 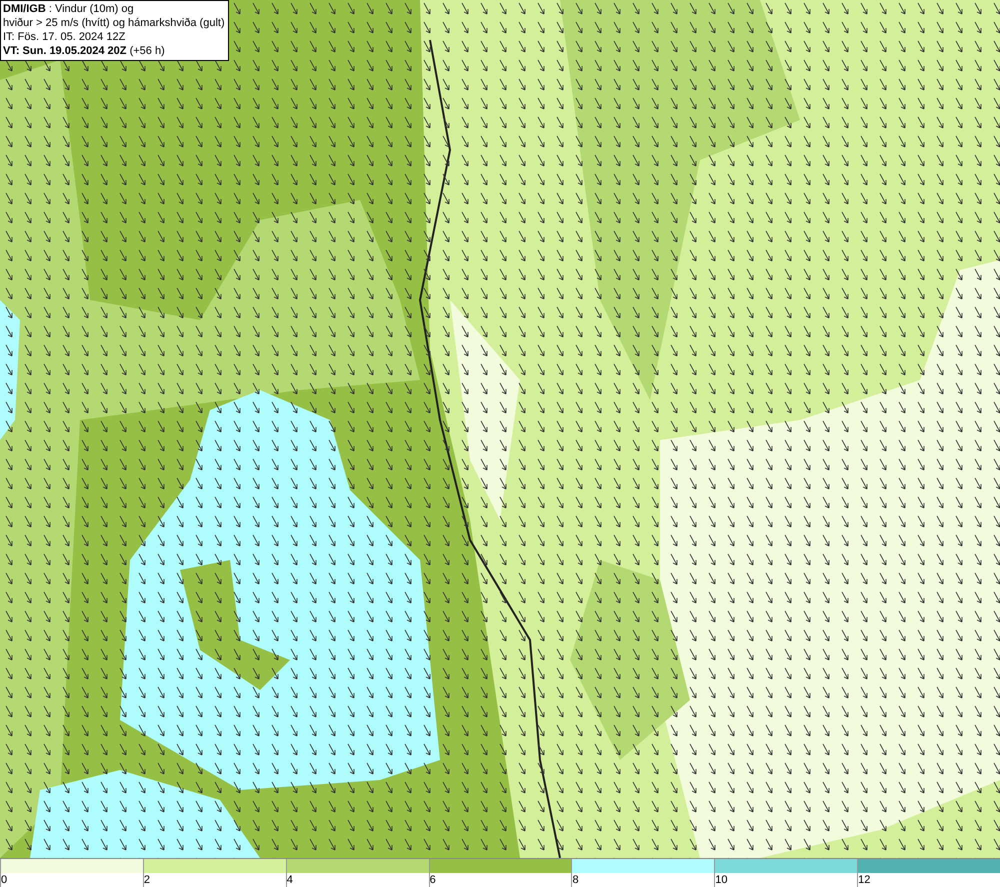 I want to click on legend-label: 12, so click(x=864, y=880).